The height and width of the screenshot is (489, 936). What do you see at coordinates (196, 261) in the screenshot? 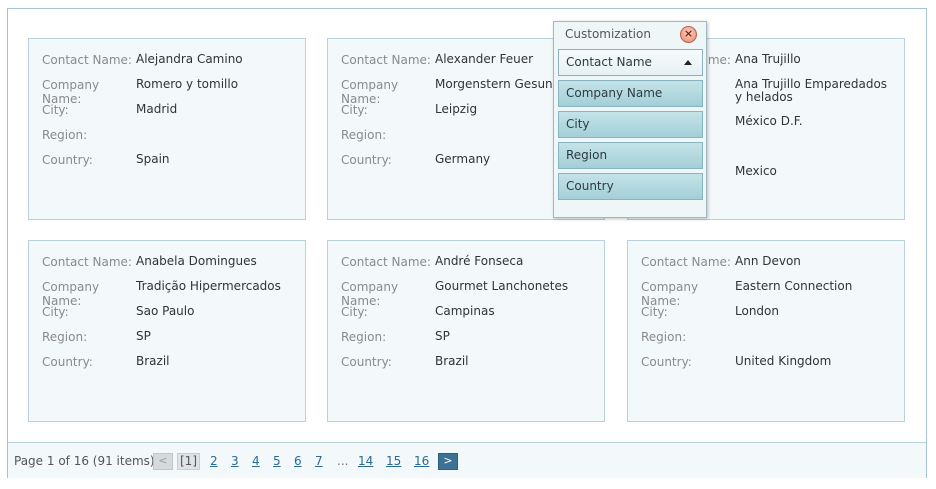
I see `contact-name-value: Anabela Domingues` at bounding box center [196, 261].